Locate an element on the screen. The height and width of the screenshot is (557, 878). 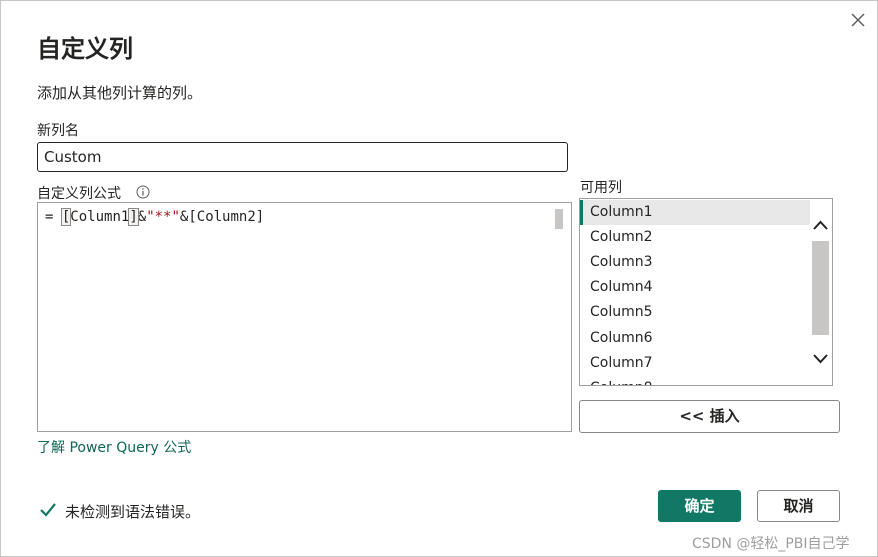
dialog-title: 自定义列 is located at coordinates (85, 49).